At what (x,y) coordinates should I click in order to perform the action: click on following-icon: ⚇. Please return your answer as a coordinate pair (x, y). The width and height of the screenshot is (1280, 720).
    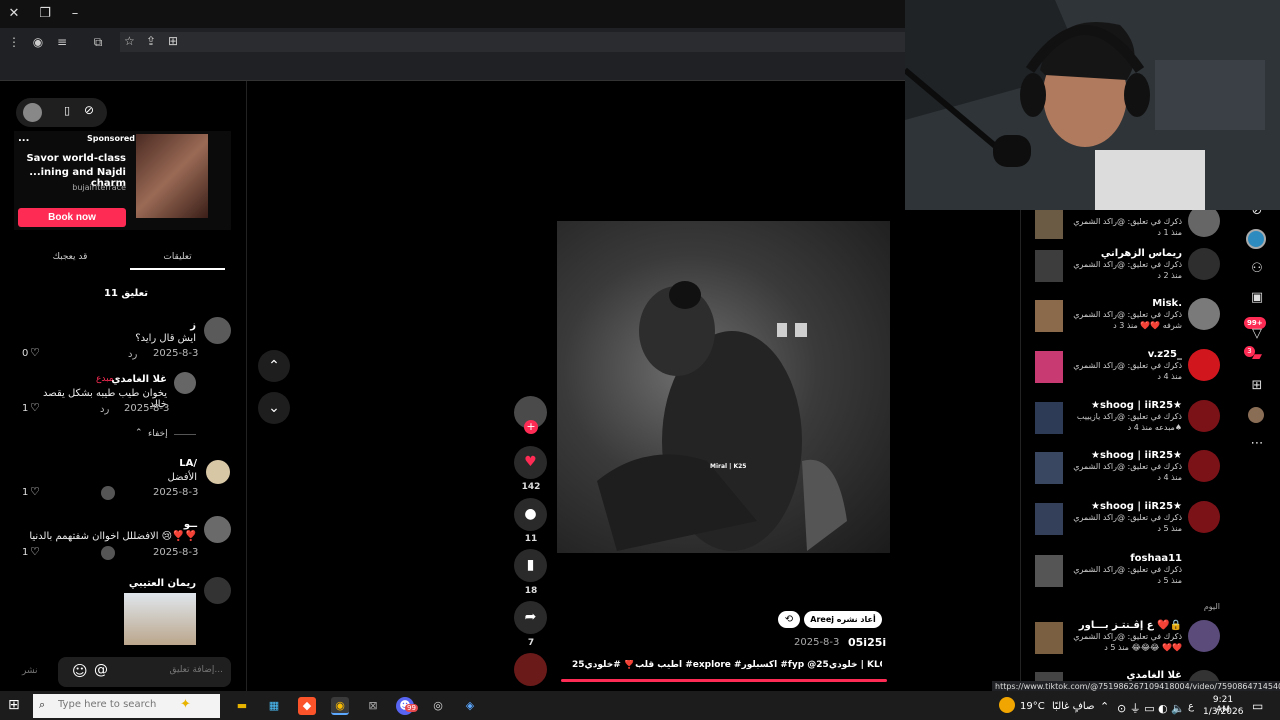
    Looking at the image, I should click on (1257, 269).